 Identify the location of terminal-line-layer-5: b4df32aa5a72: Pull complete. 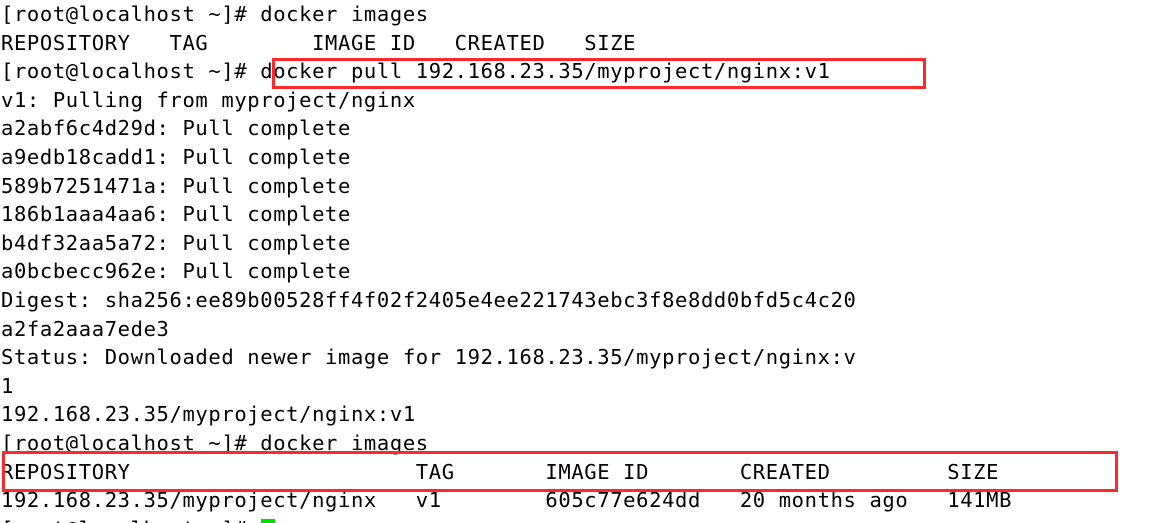
(176, 242).